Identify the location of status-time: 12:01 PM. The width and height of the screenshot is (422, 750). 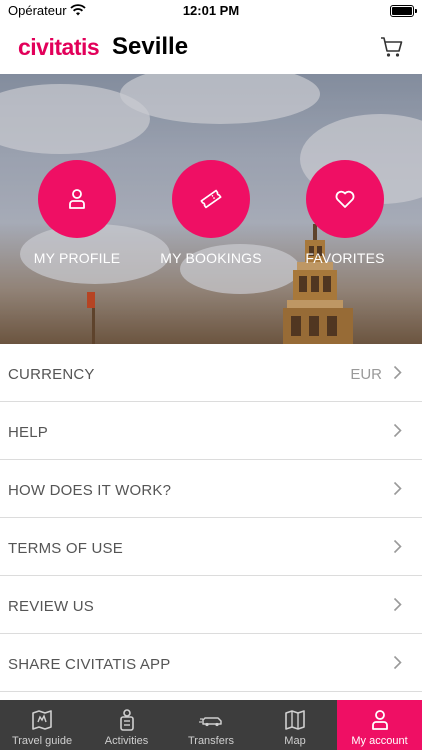
(211, 10).